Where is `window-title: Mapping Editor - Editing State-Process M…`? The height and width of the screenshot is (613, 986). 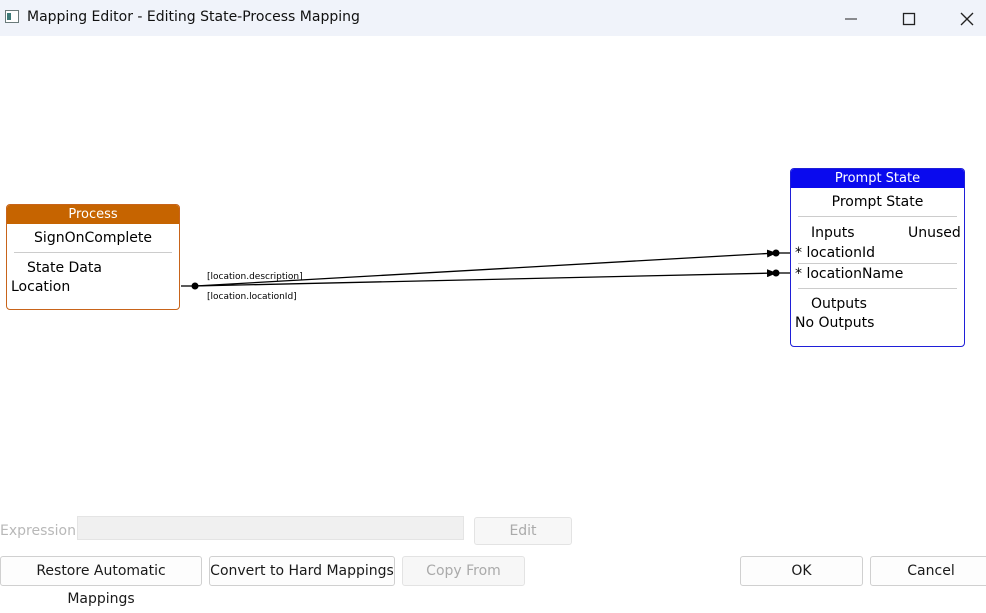
window-title: Mapping Editor - Editing State-Process M… is located at coordinates (193, 17).